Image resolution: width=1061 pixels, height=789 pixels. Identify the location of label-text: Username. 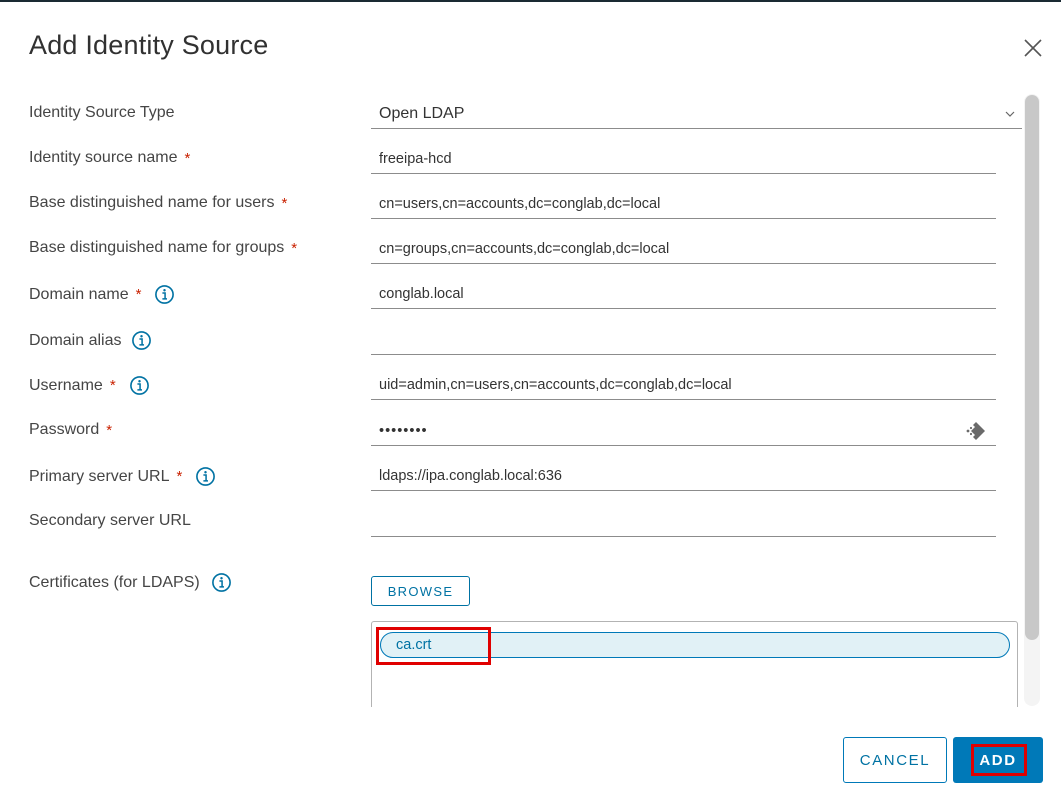
(66, 385).